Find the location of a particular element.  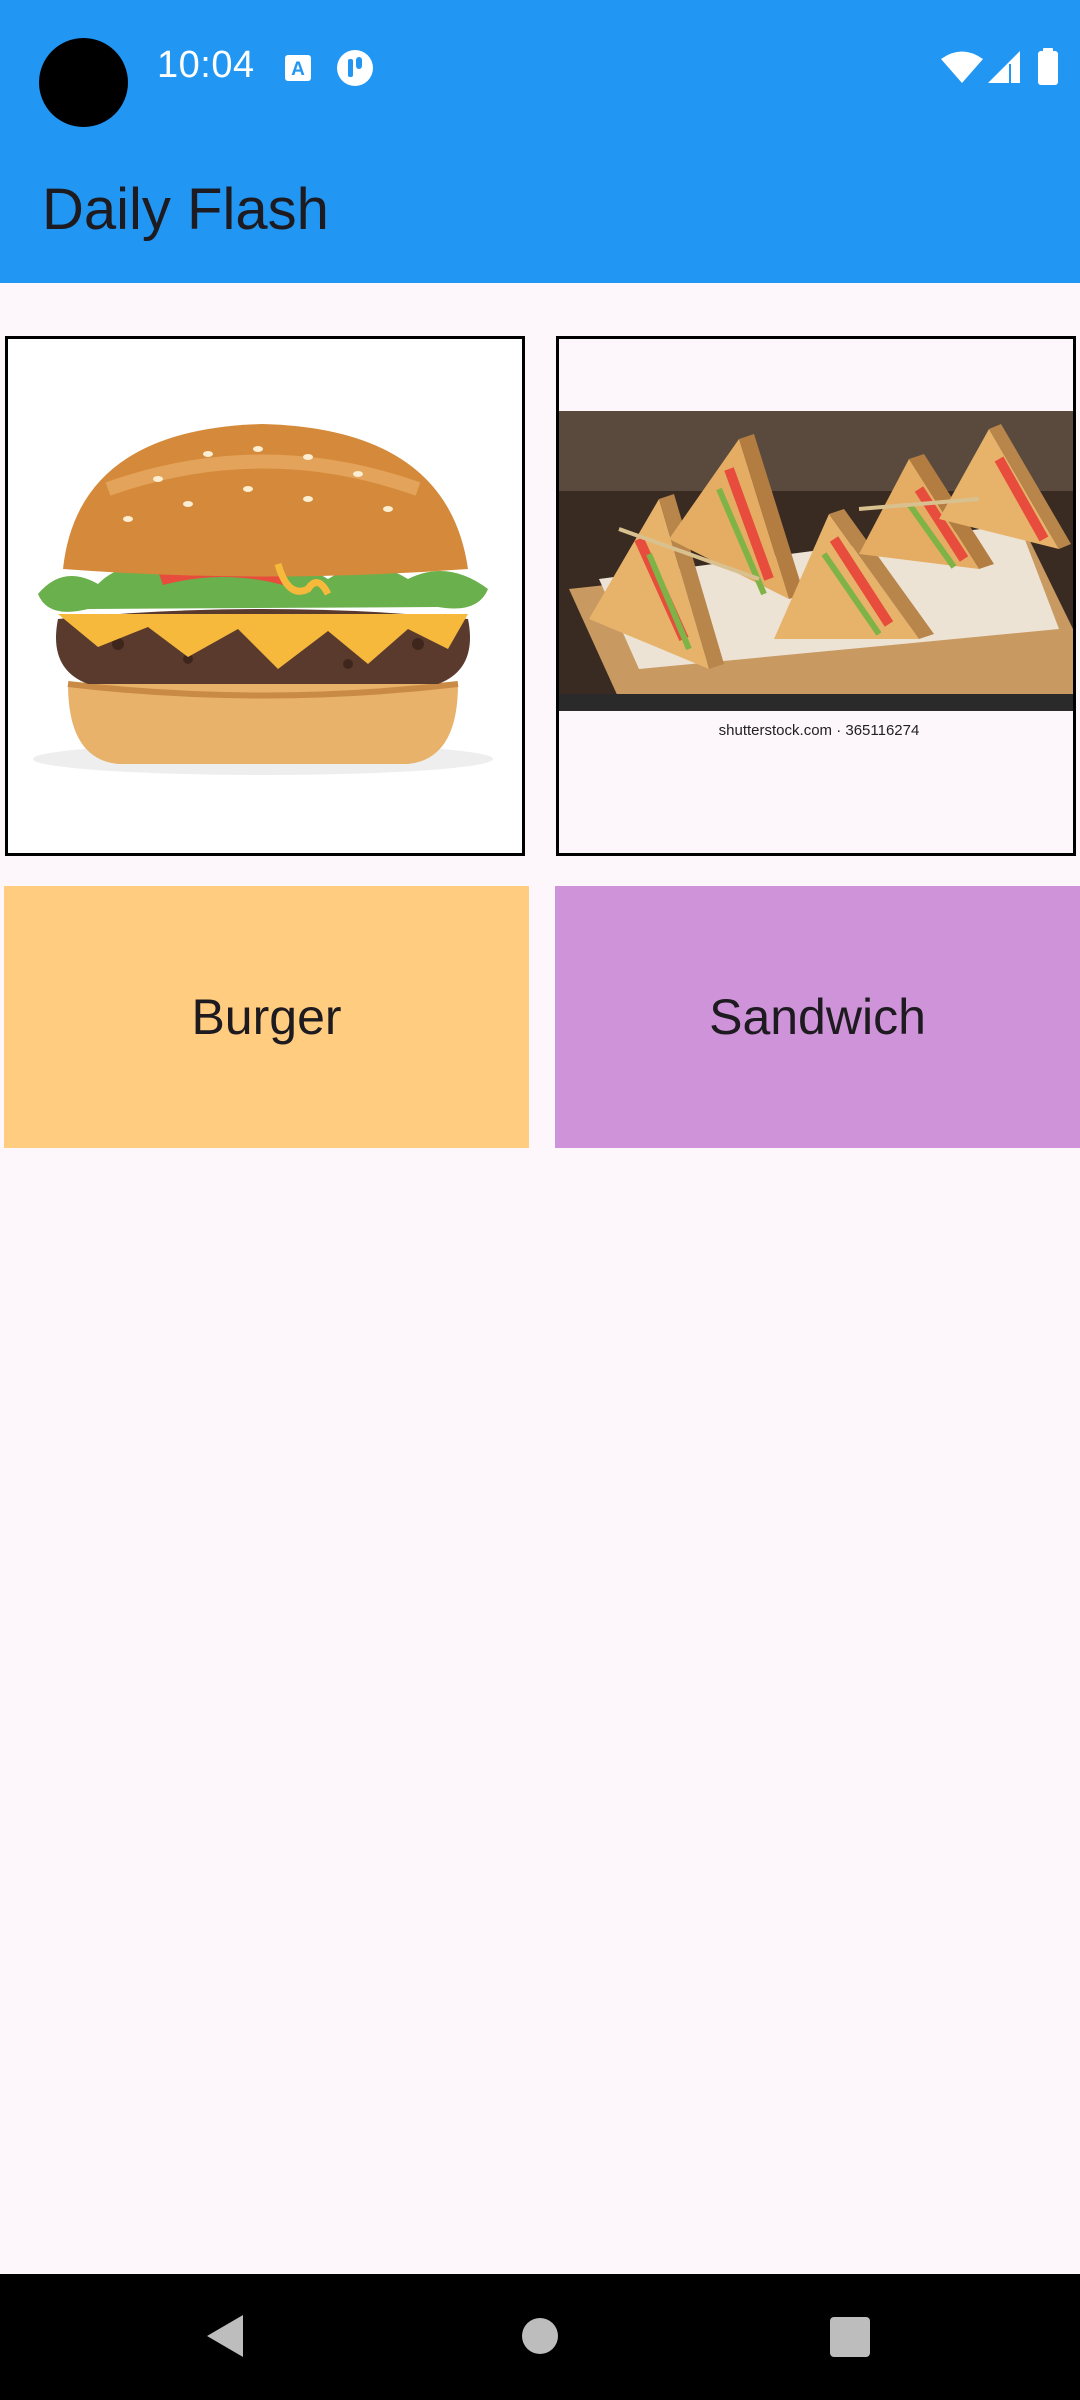

font-accessibility-icon: A is located at coordinates (298, 68).